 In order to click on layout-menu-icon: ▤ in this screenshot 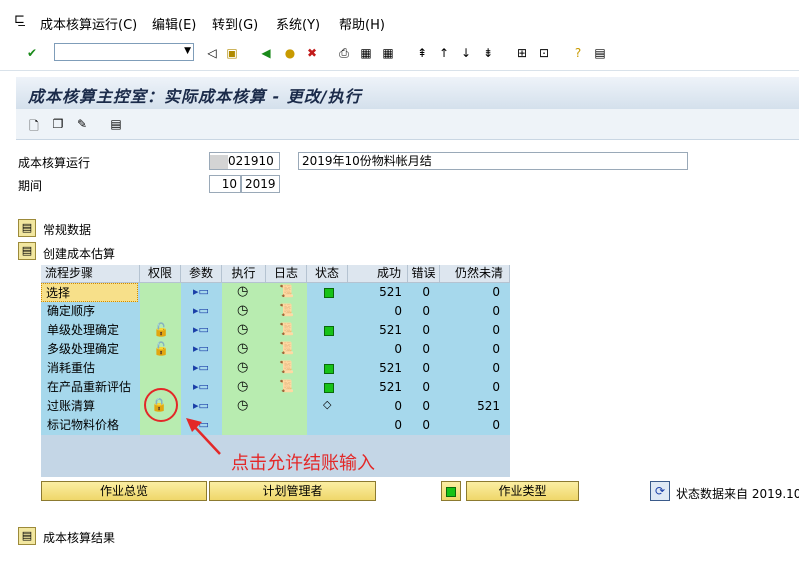, I will do `click(600, 53)`.